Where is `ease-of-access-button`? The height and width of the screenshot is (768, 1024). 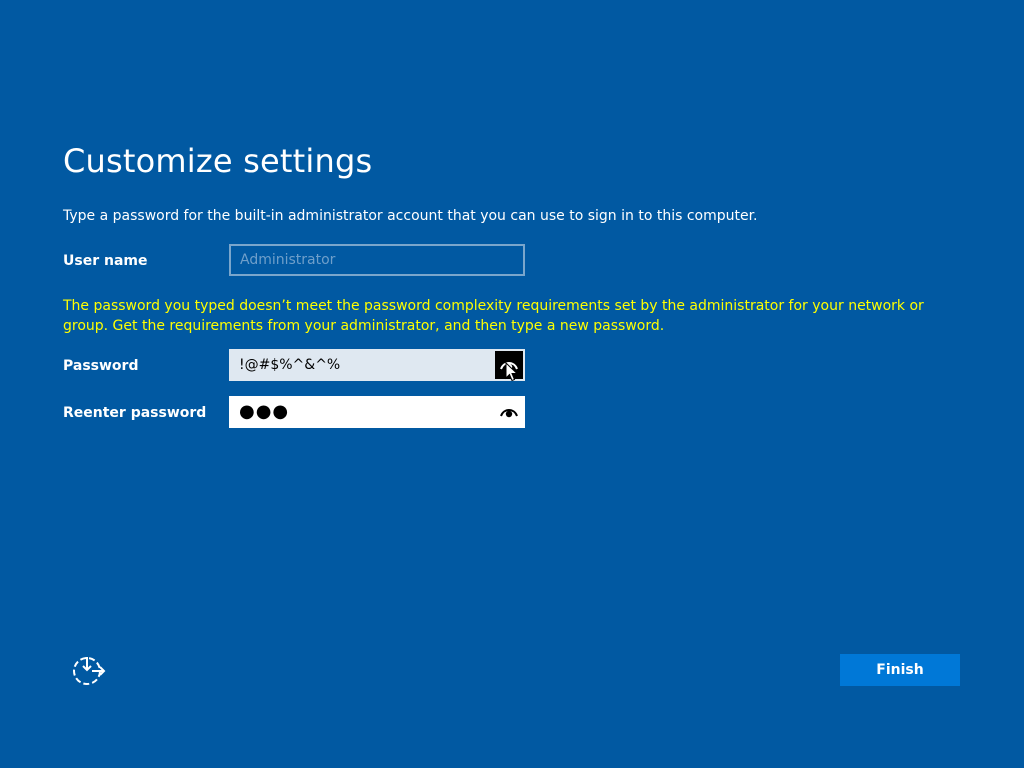 ease-of-access-button is located at coordinates (89, 671).